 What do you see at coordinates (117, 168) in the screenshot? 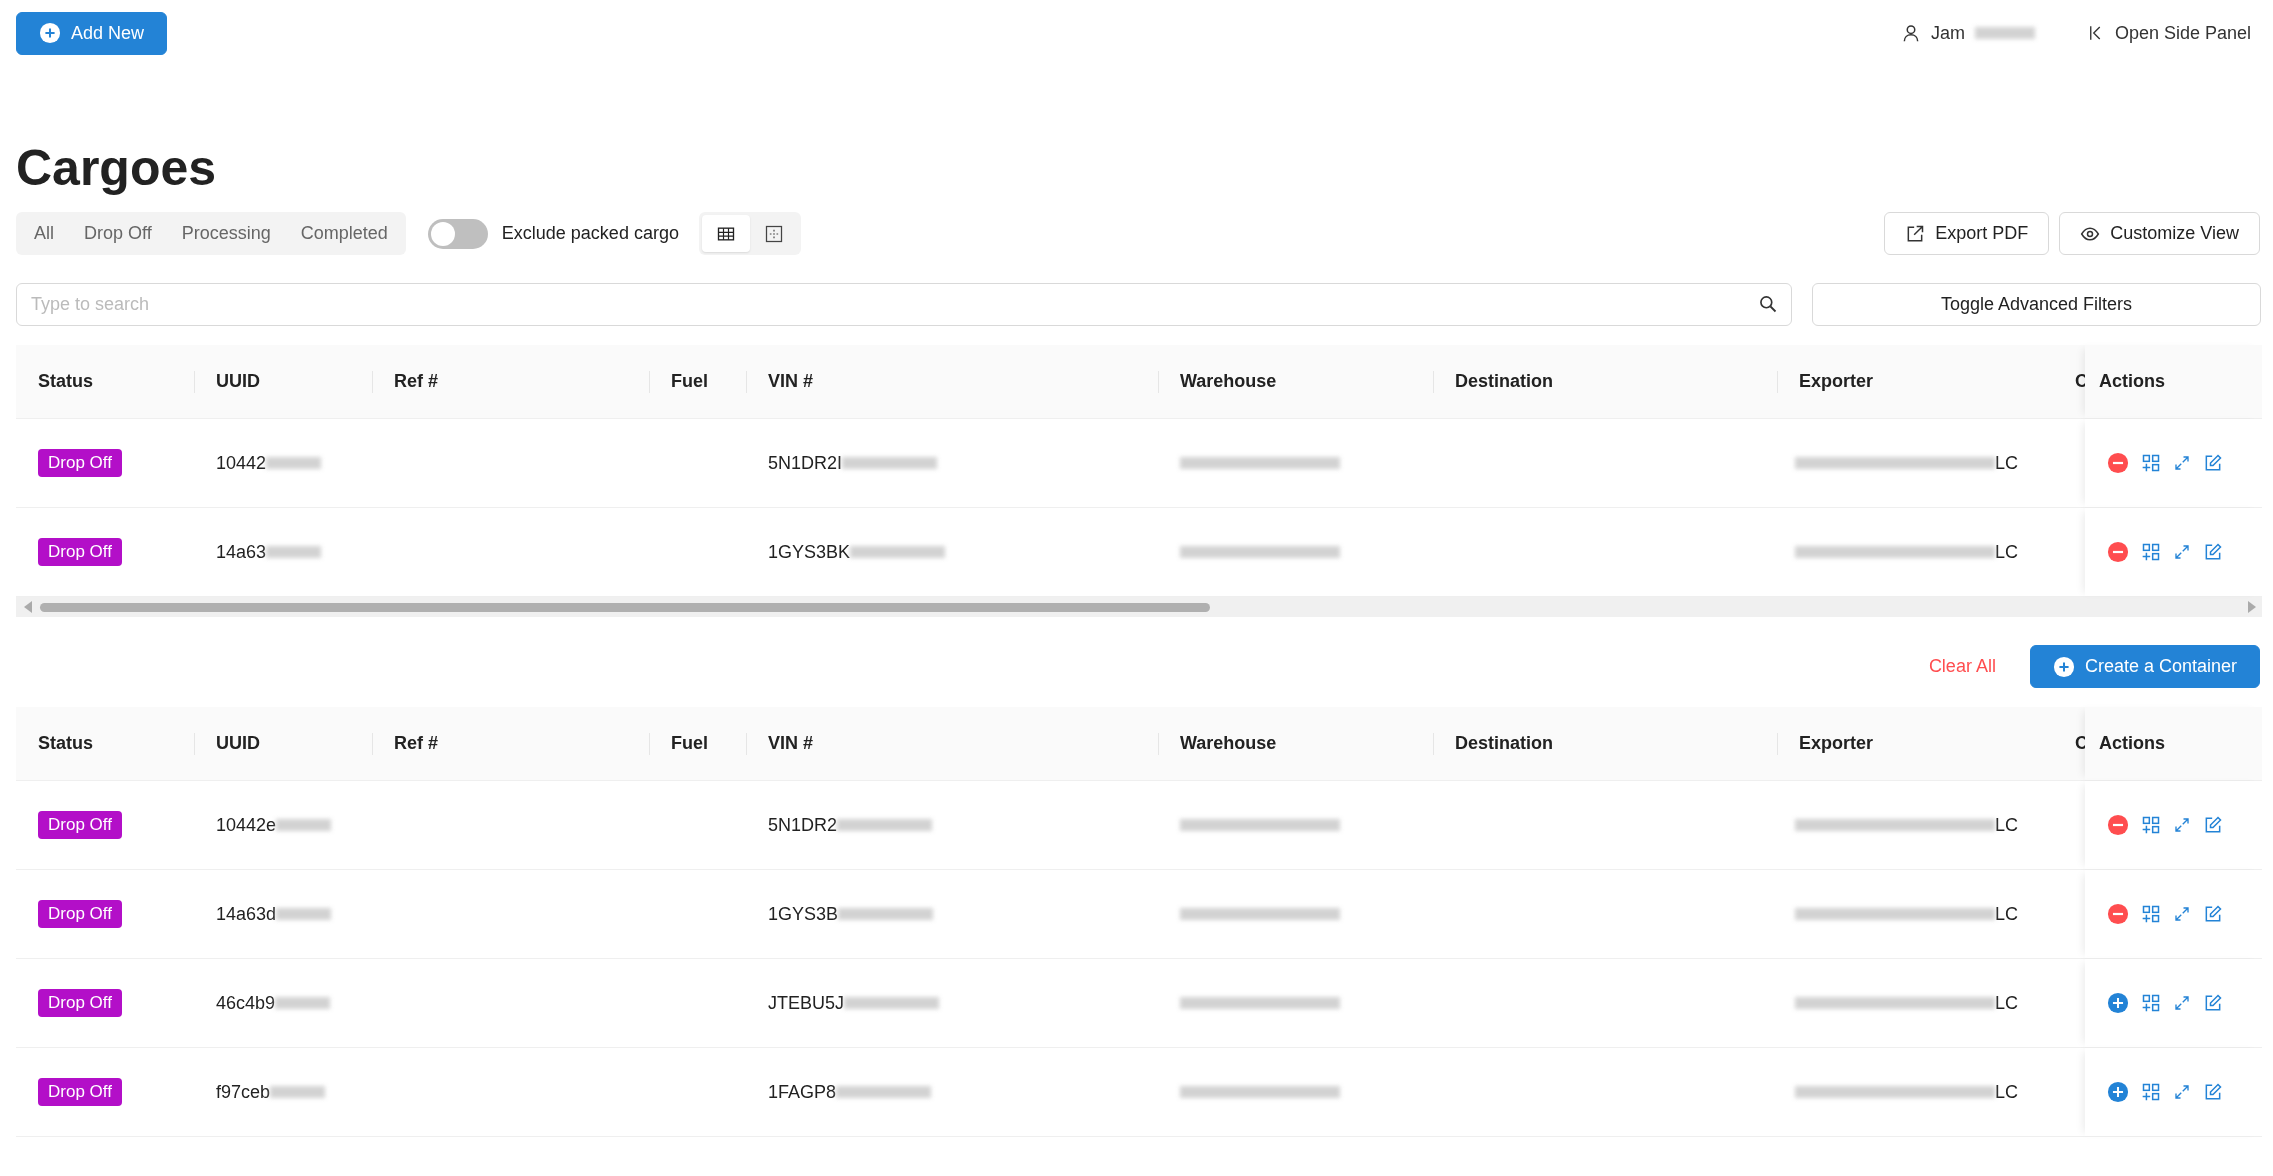
I see `page-title: Cargoes` at bounding box center [117, 168].